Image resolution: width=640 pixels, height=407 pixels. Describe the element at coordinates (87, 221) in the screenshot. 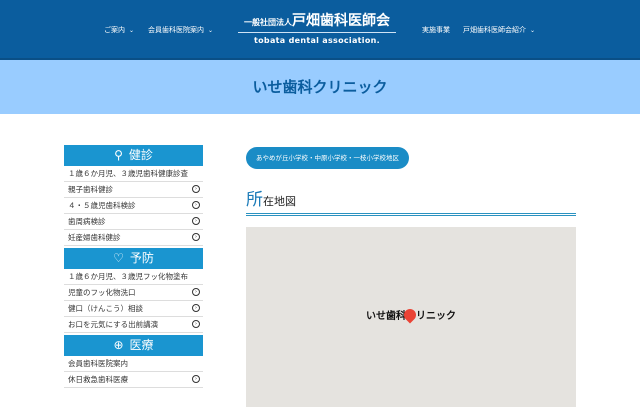

I see `sidebar-item-label: 歯周病検診` at that location.